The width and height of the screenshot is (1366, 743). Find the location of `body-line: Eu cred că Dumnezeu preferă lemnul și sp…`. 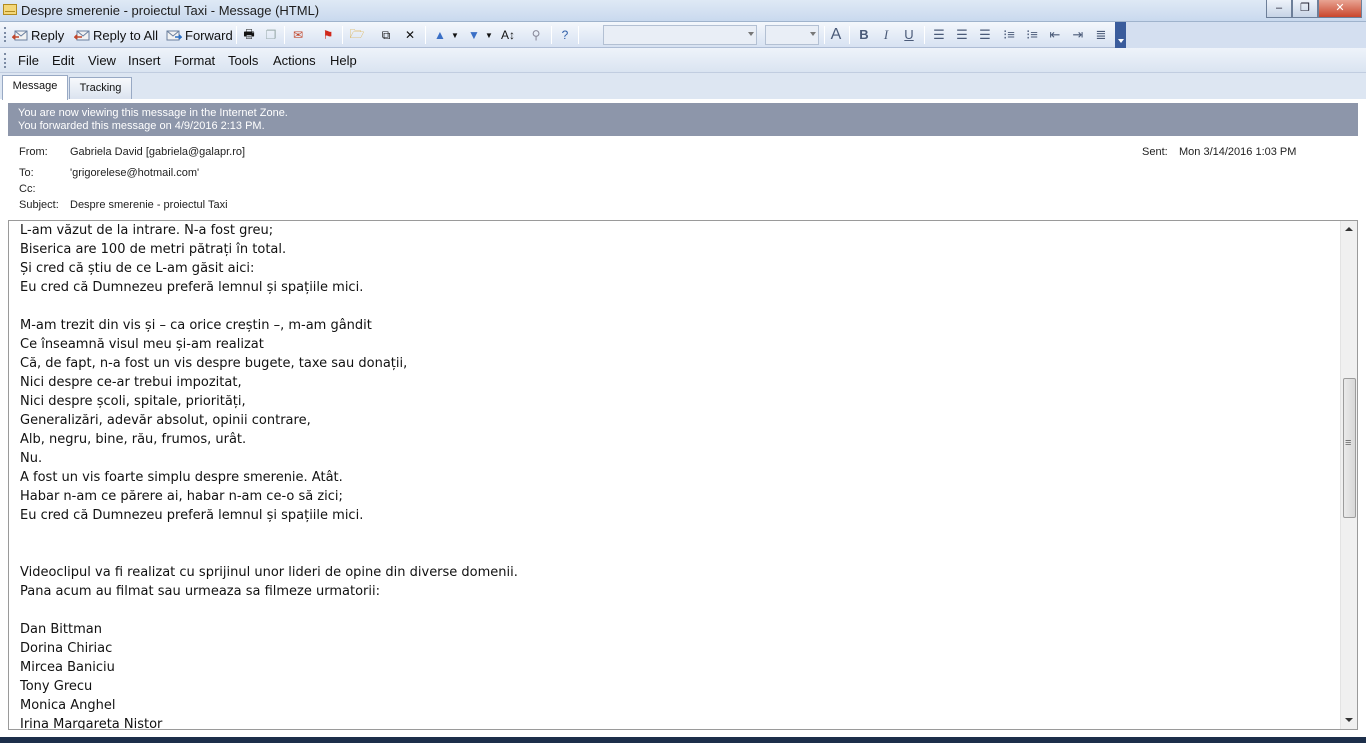

body-line: Eu cred că Dumnezeu preferă lemnul și sp… is located at coordinates (192, 287).